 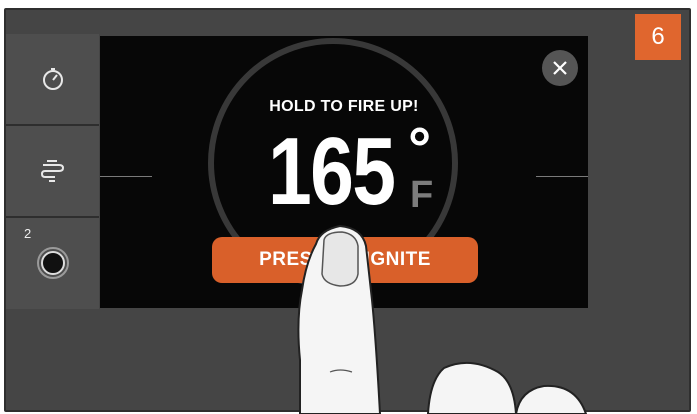 What do you see at coordinates (344, 106) in the screenshot?
I see `dialog-heading: HOLD TO FIRE UP!` at bounding box center [344, 106].